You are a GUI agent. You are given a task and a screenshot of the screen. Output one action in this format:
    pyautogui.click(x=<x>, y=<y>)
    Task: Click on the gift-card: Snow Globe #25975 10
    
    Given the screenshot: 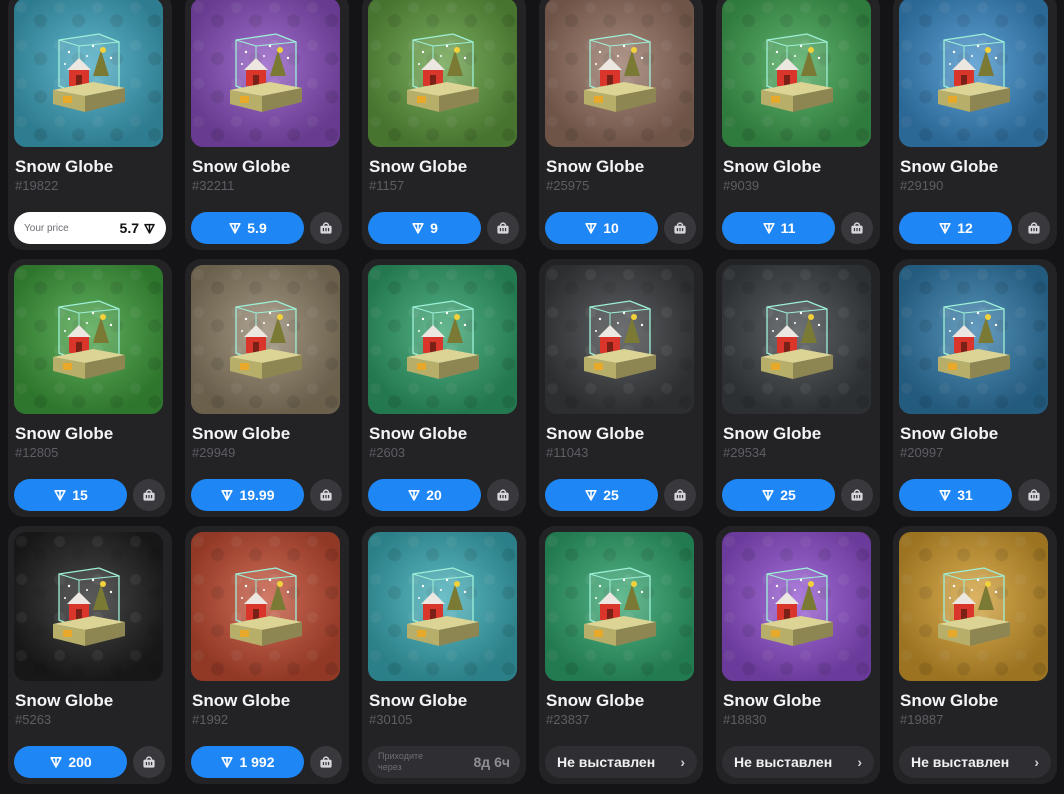 What is the action you would take?
    pyautogui.click(x=621, y=125)
    